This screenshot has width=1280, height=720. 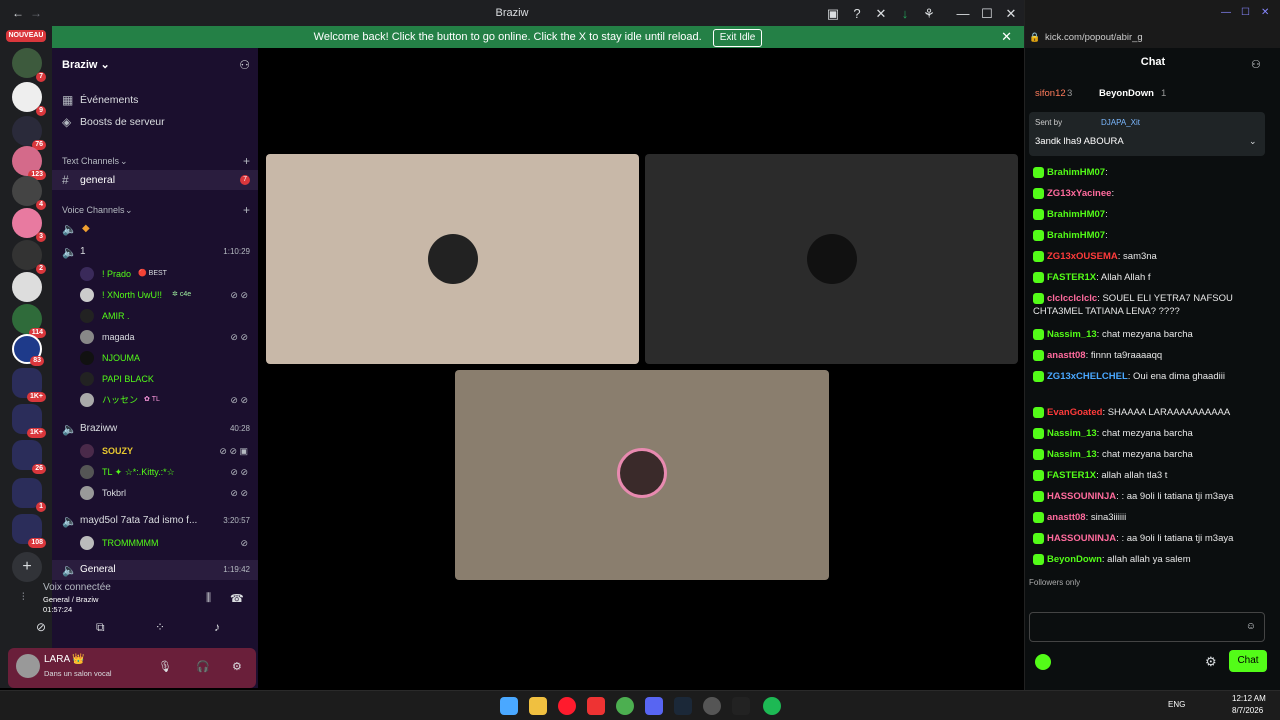 I want to click on events-item: ▦ Événements, so click(x=155, y=100).